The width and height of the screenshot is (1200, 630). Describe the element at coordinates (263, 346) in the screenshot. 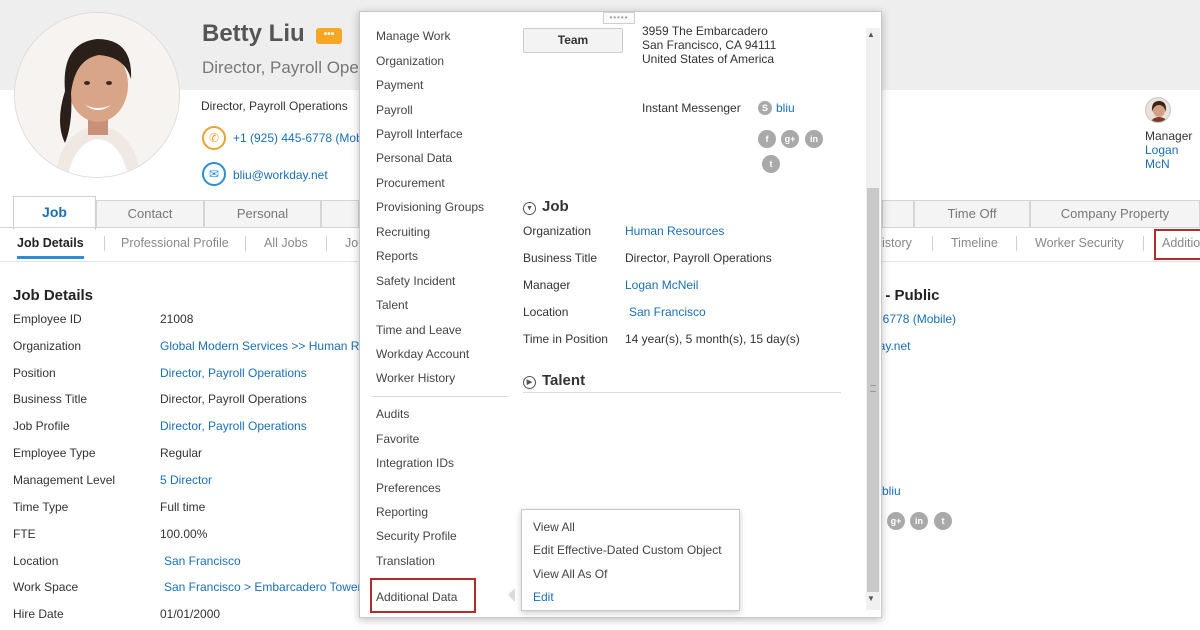

I see `jd-value-link: Global Modern Services >> Human Re` at that location.